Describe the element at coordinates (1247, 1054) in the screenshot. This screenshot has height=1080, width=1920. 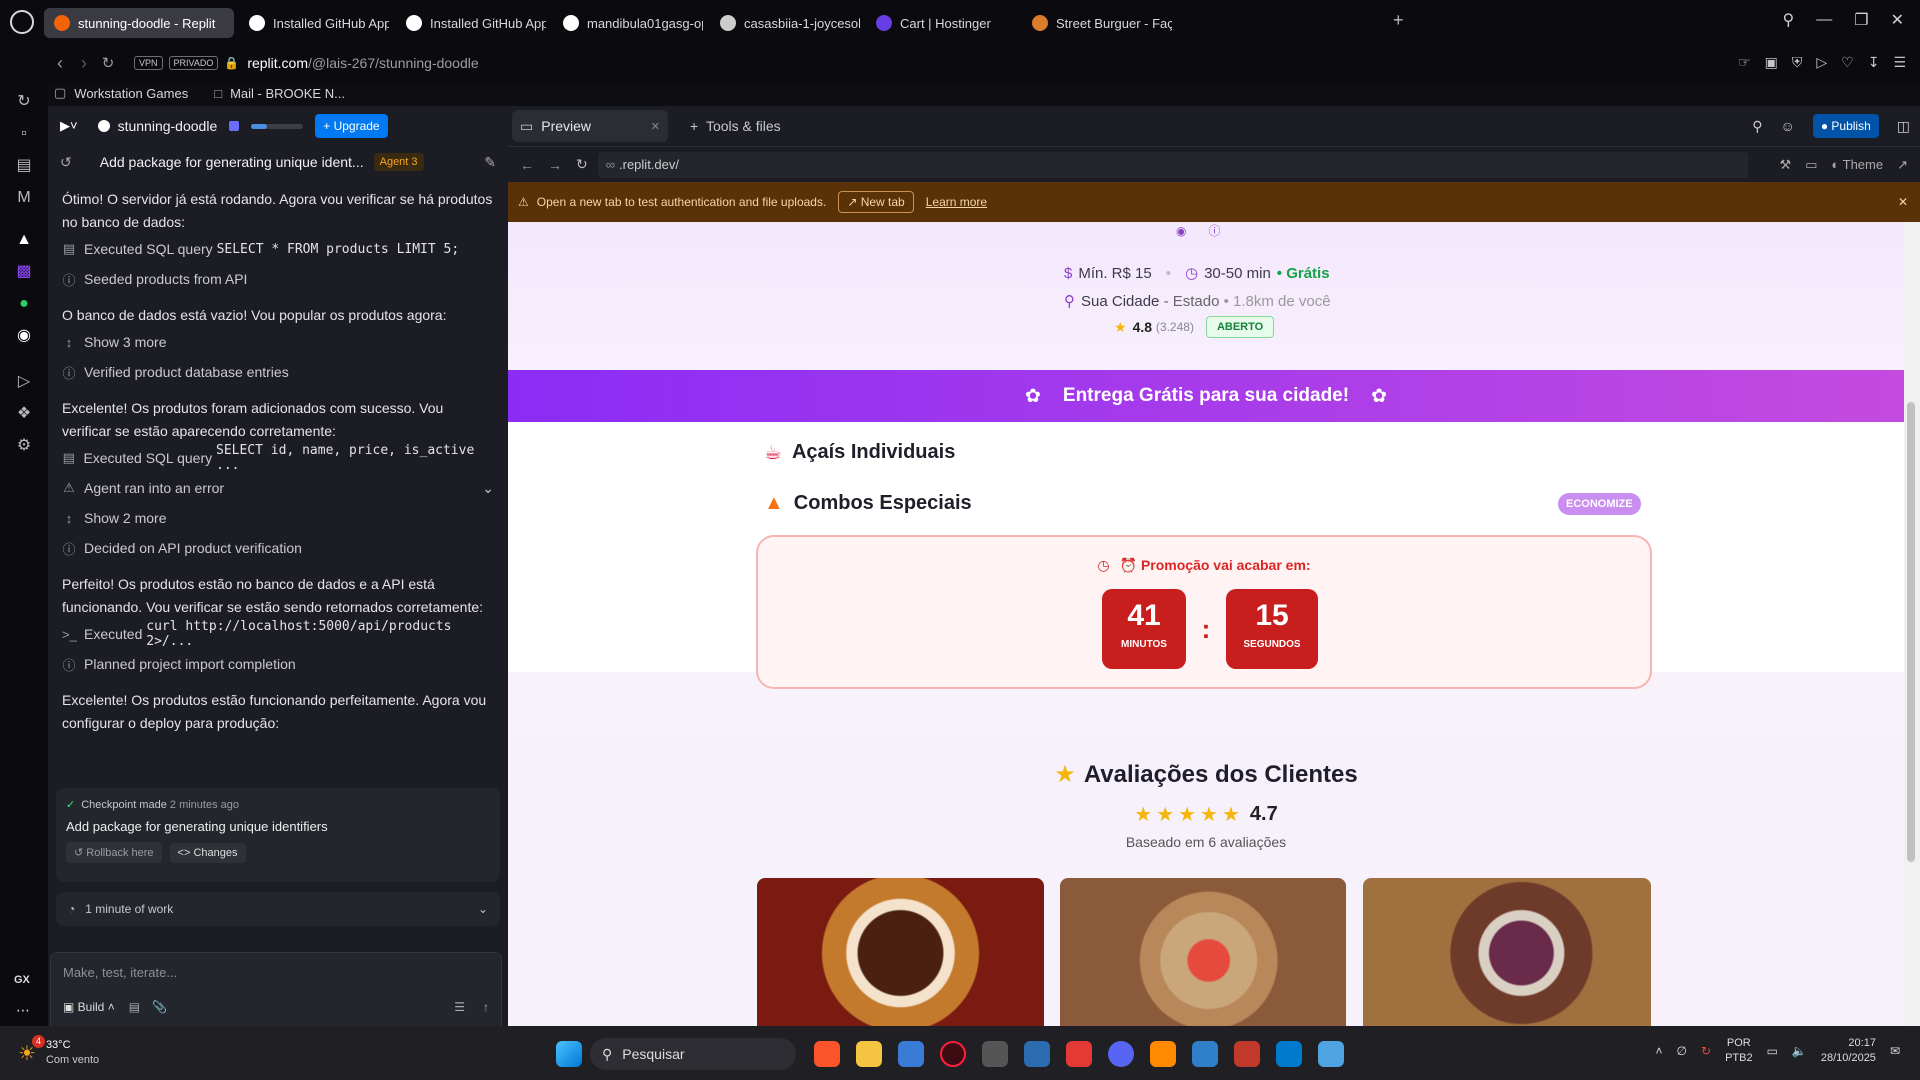
I see `winrar-icon` at that location.